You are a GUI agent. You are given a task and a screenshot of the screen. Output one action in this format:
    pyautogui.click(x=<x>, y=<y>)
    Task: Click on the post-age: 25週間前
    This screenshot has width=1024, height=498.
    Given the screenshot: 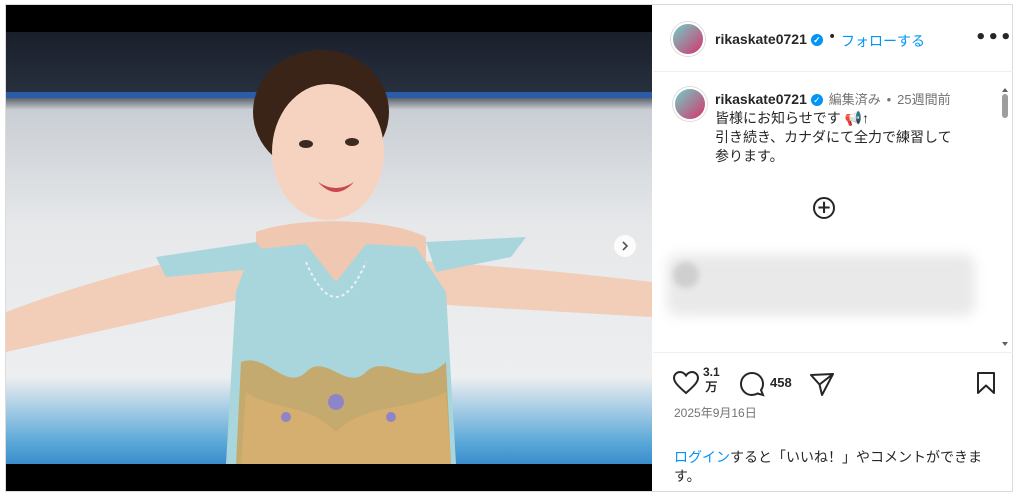 What is the action you would take?
    pyautogui.click(x=923, y=99)
    